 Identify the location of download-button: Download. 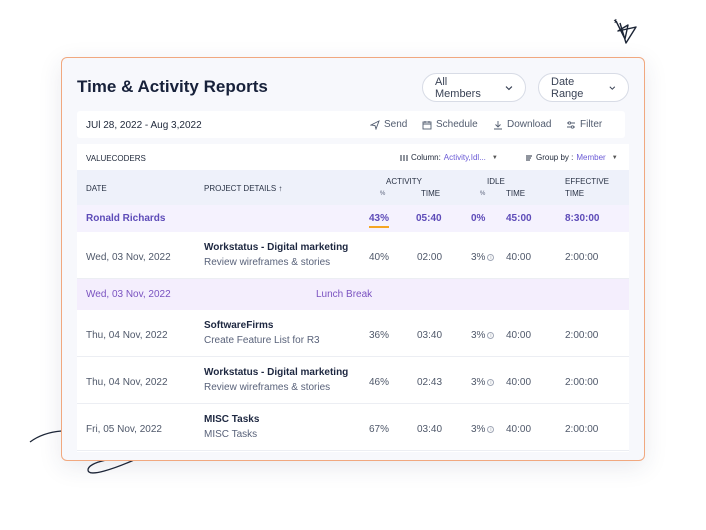
(522, 124).